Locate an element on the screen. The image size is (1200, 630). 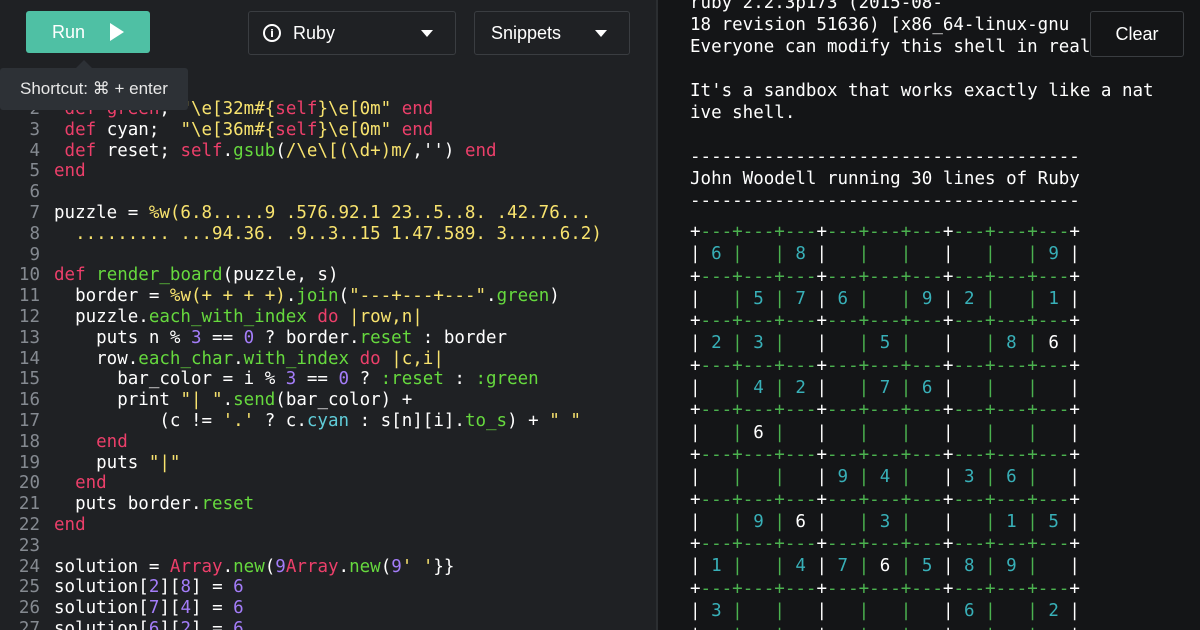
shortcut-tooltip: Shortcut: ⌘ + enter is located at coordinates (94, 85).